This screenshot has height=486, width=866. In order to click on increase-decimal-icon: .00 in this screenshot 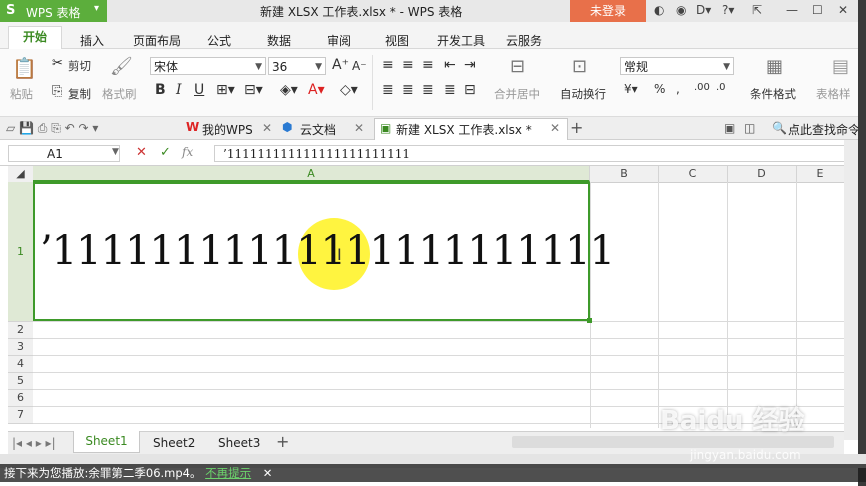, I will do `click(702, 87)`.